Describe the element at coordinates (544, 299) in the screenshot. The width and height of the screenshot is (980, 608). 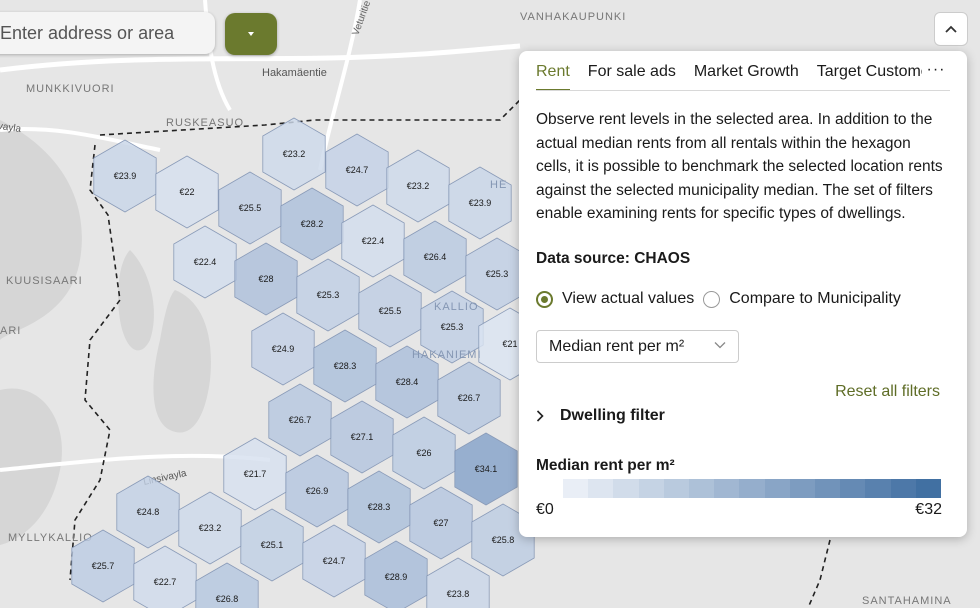
I see `radio-checked-icon` at that location.